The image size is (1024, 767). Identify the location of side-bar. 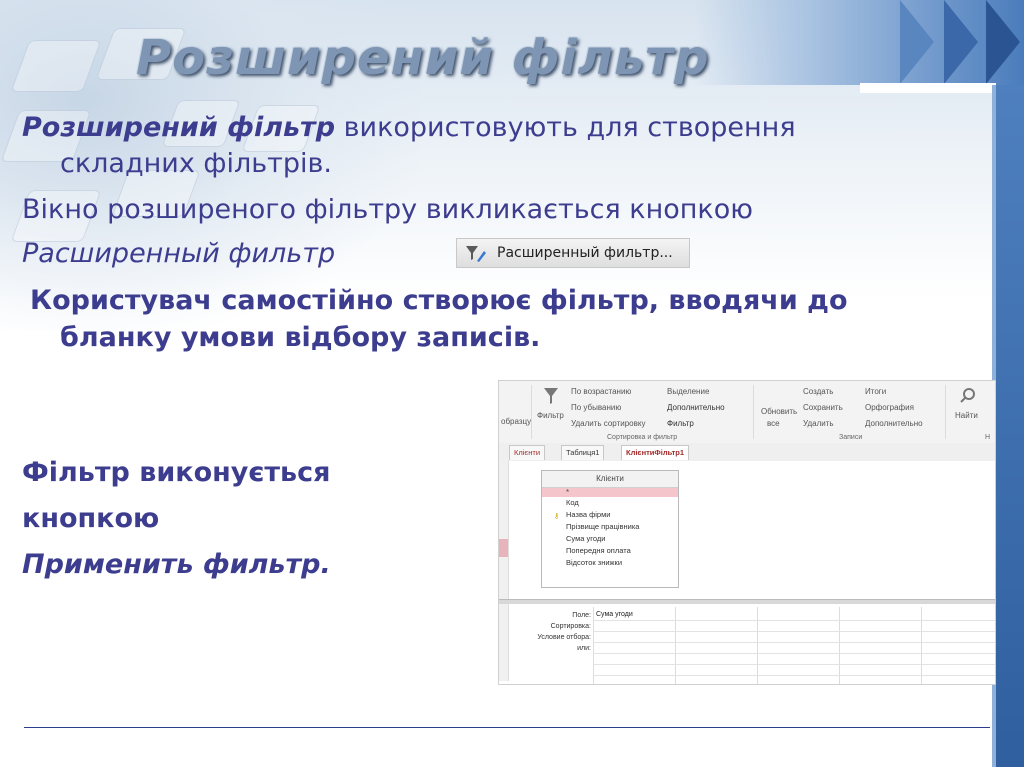
(1010, 426).